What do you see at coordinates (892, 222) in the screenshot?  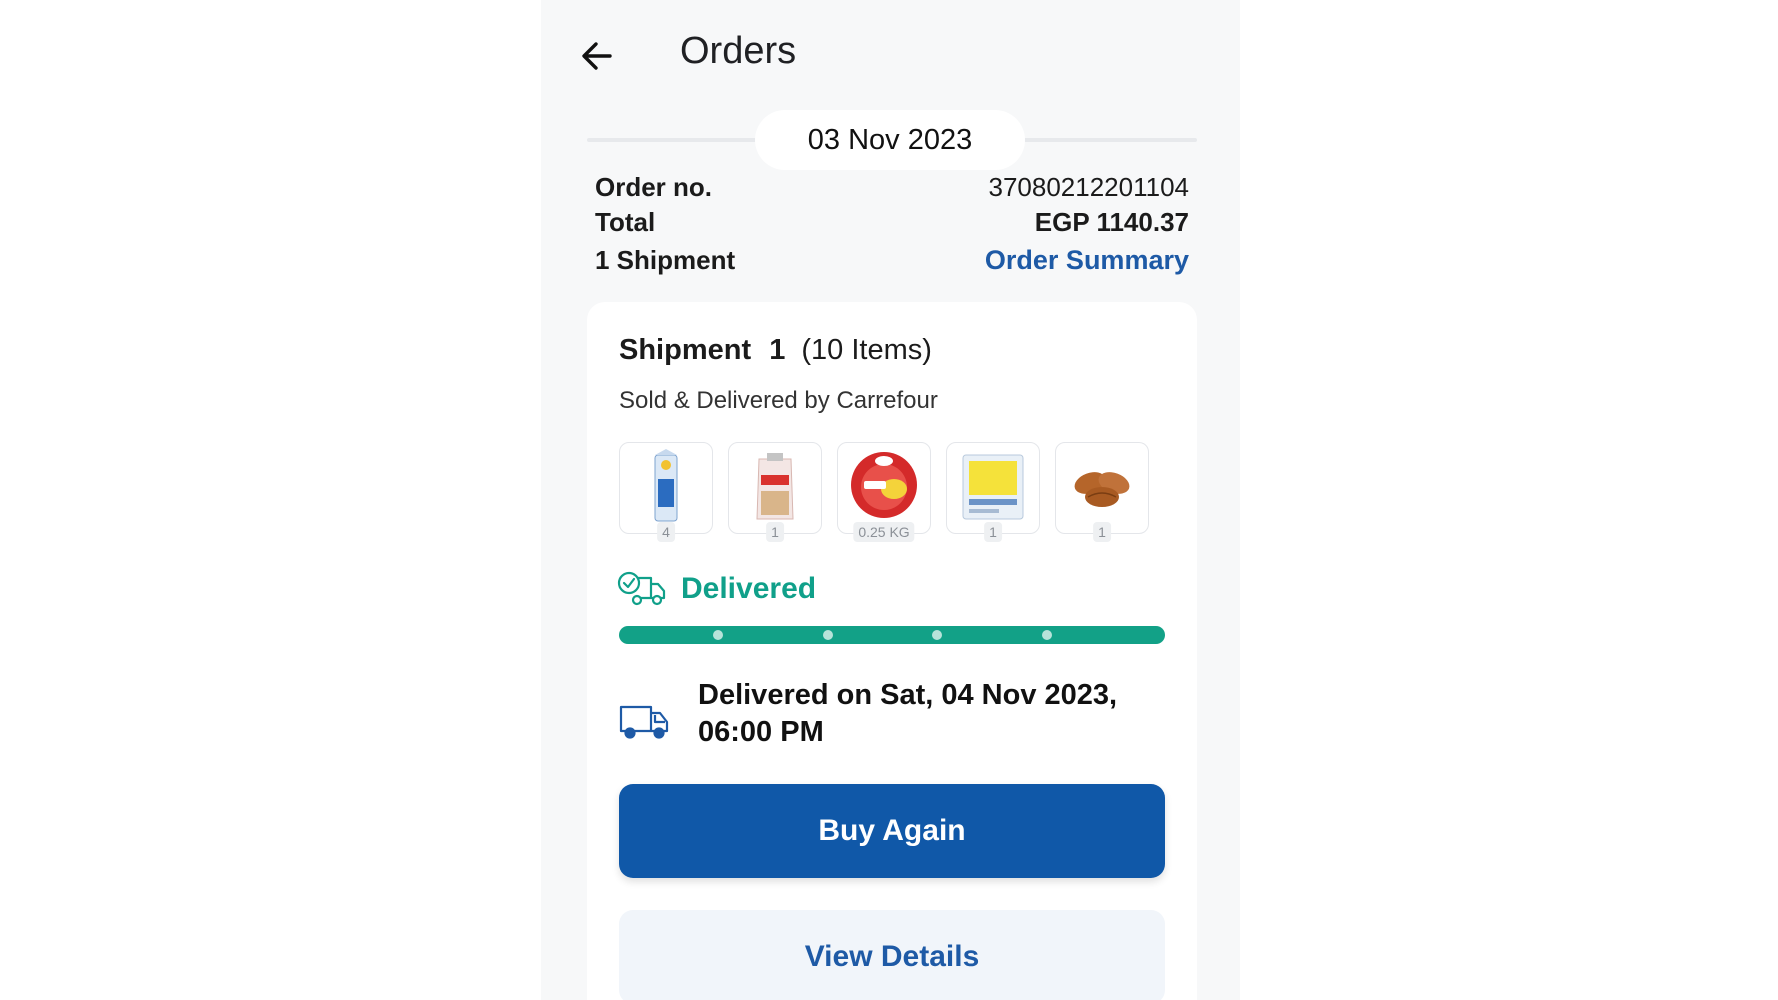 I see `order-total-row: Total EGP 1140.37` at bounding box center [892, 222].